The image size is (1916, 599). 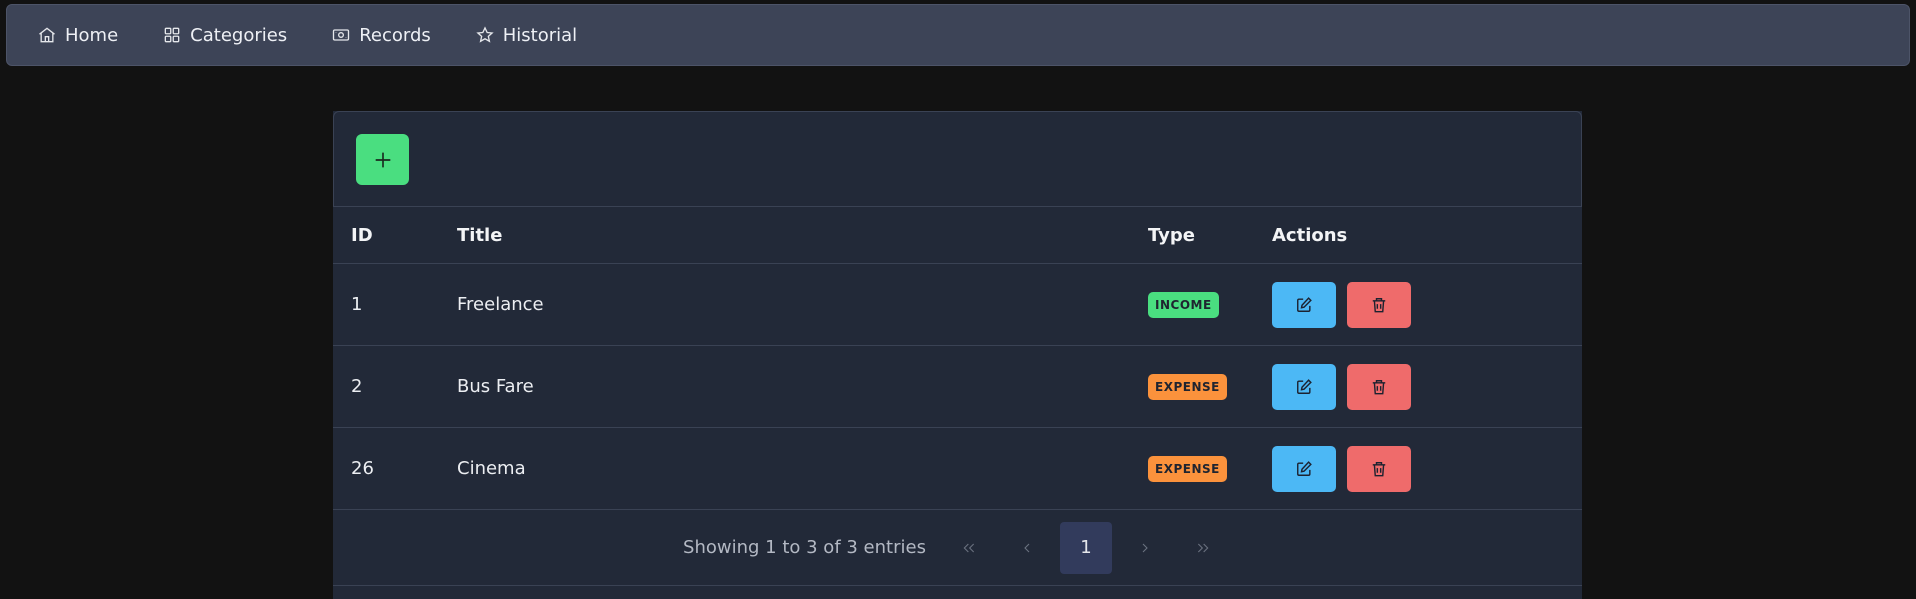 What do you see at coordinates (957, 387) in the screenshot?
I see `table-row: 2 Bus Fare EXPENSE` at bounding box center [957, 387].